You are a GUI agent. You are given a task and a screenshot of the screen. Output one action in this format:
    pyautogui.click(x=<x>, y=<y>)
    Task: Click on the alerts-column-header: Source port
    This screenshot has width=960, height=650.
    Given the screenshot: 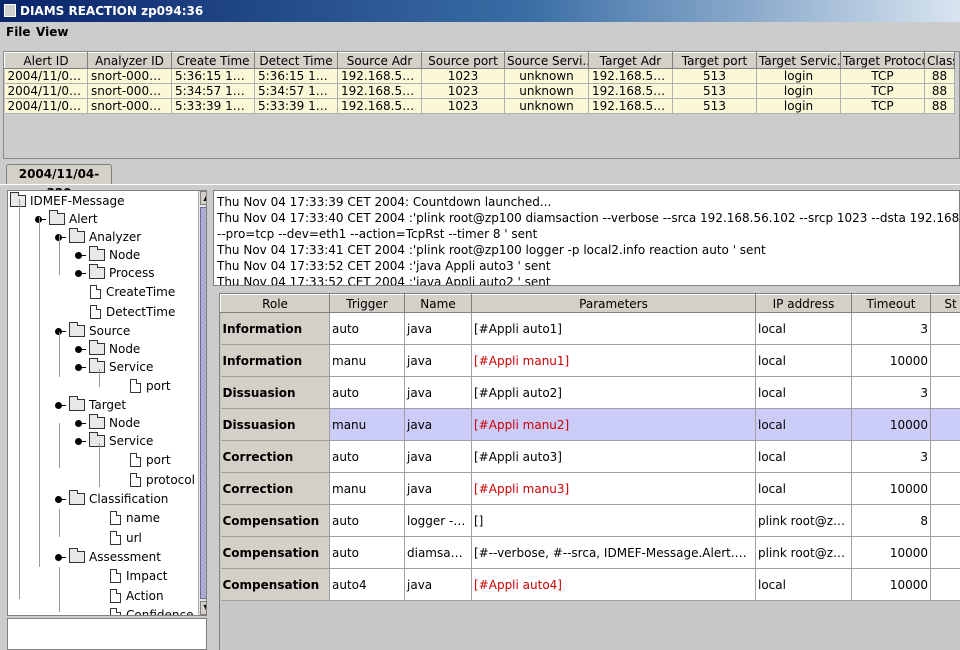 What is the action you would take?
    pyautogui.click(x=463, y=60)
    